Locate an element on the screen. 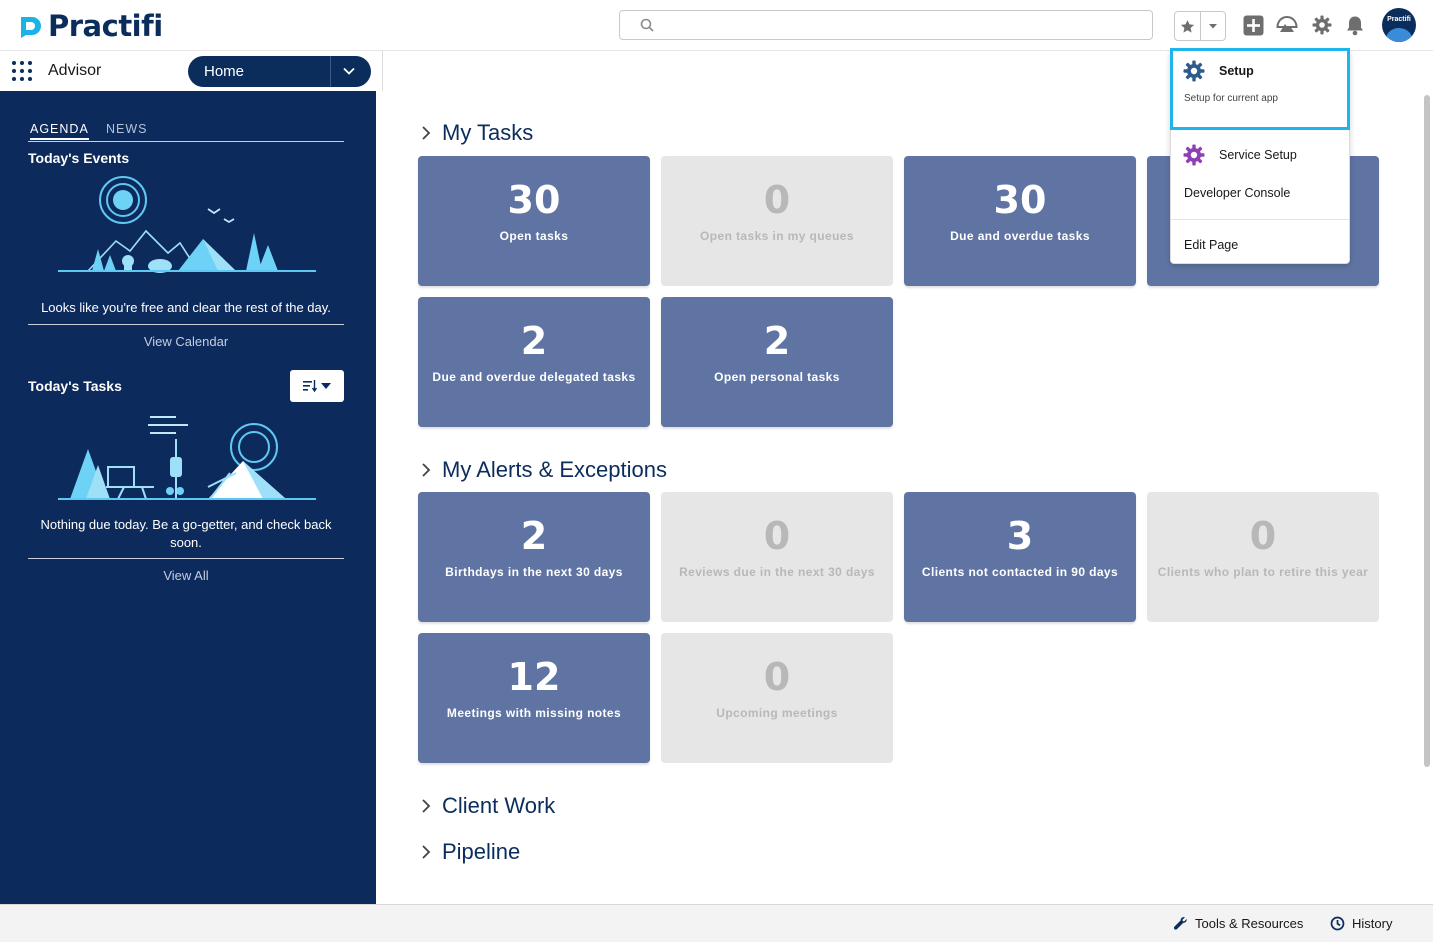 This screenshot has height=942, width=1433. menu-item-setup-subtitle: Setup for current app is located at coordinates (1231, 98).